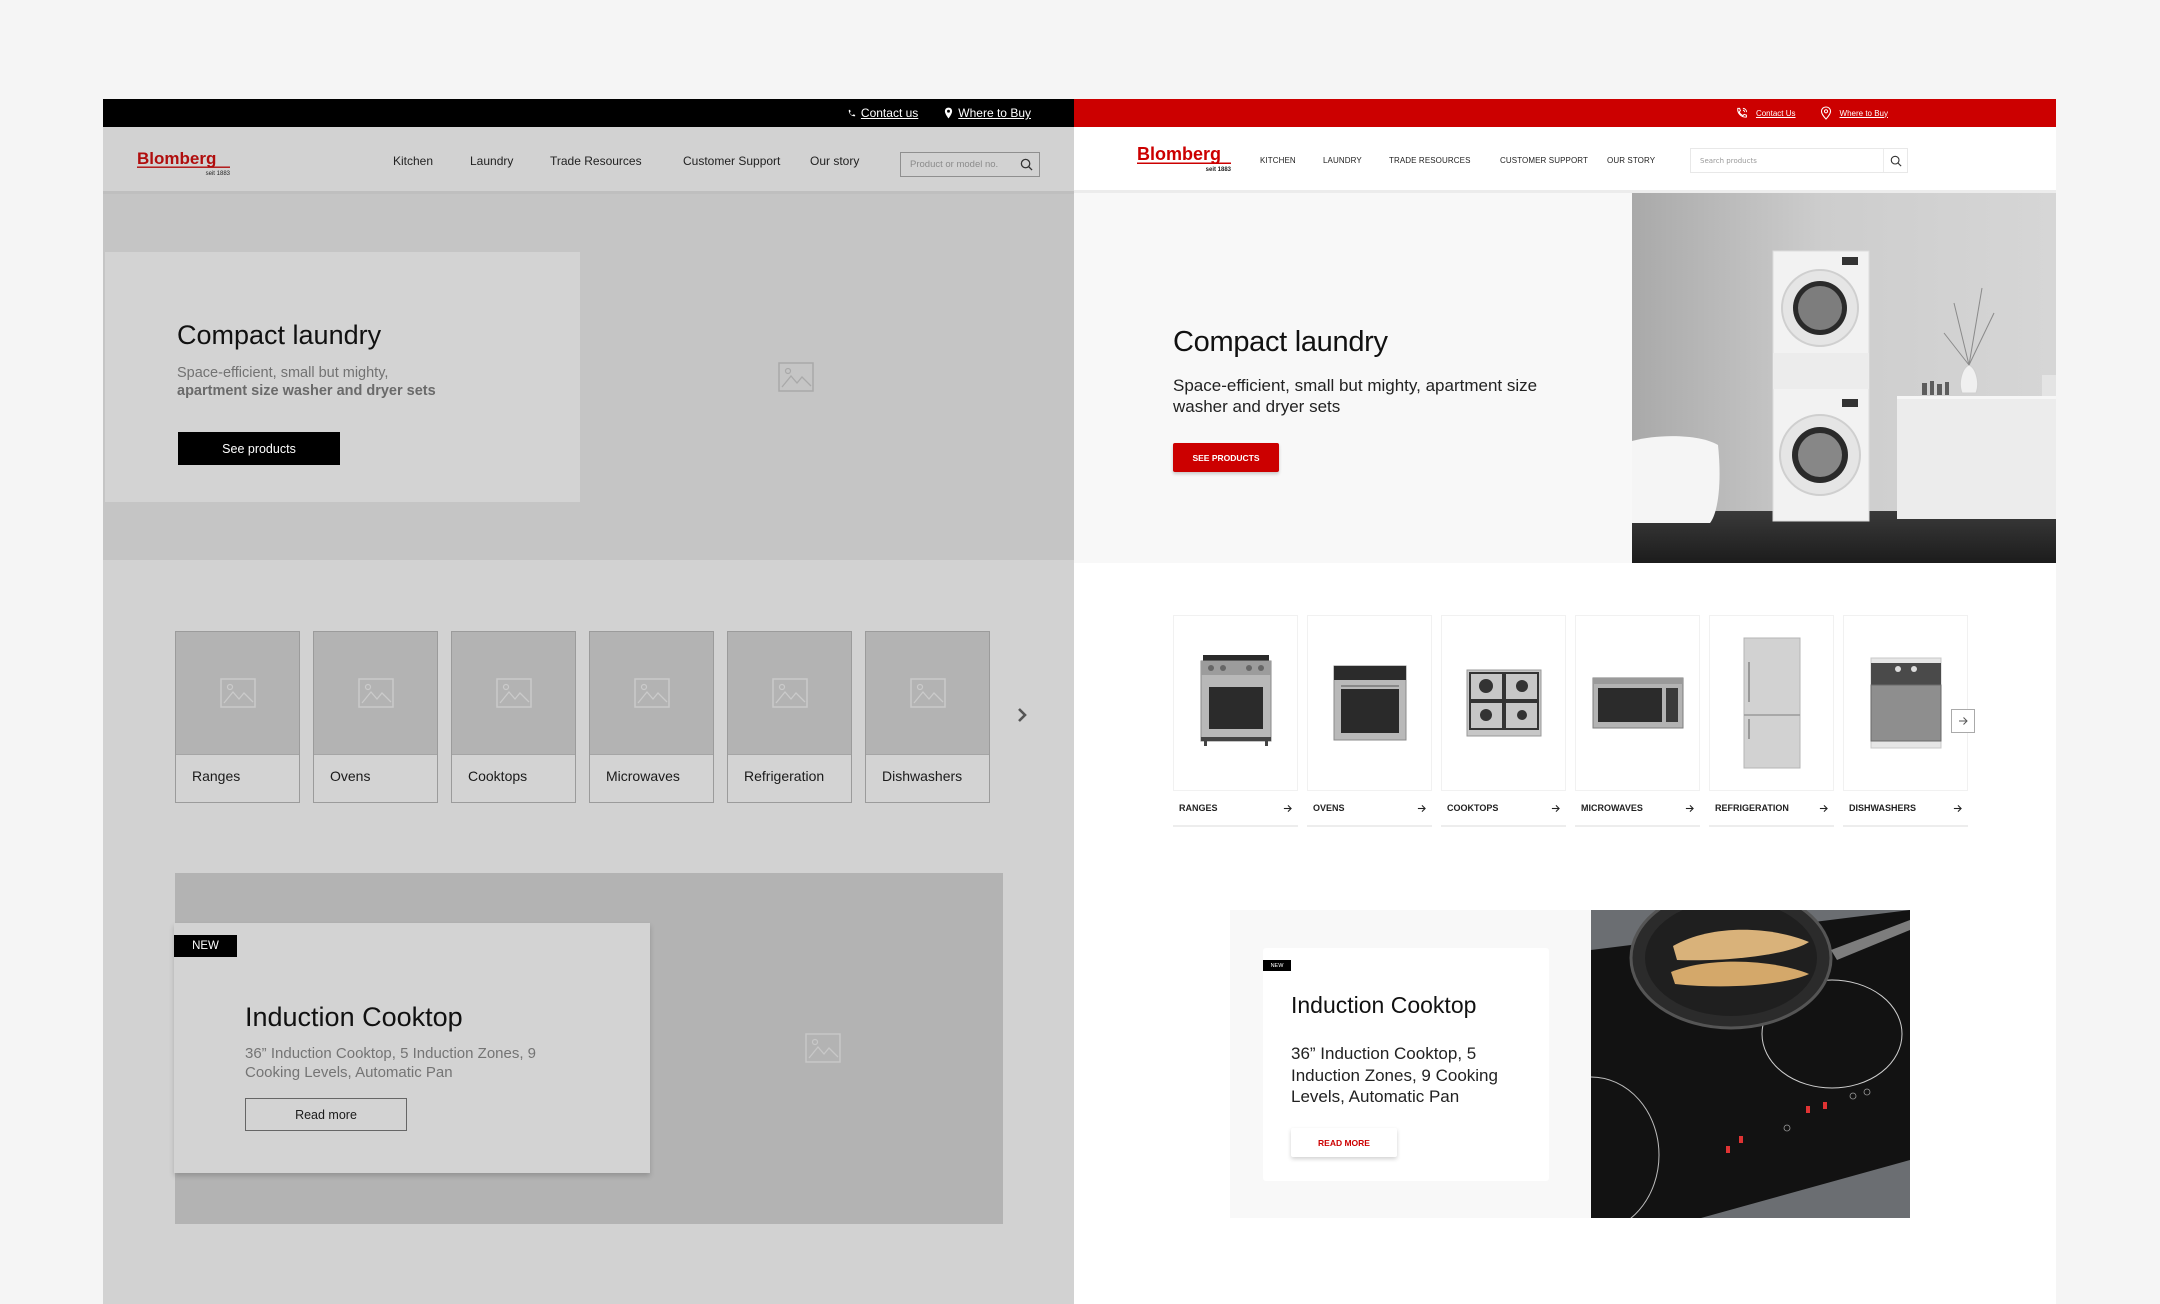 The height and width of the screenshot is (1304, 2160). I want to click on wire-category-card: Ranges, so click(237, 717).